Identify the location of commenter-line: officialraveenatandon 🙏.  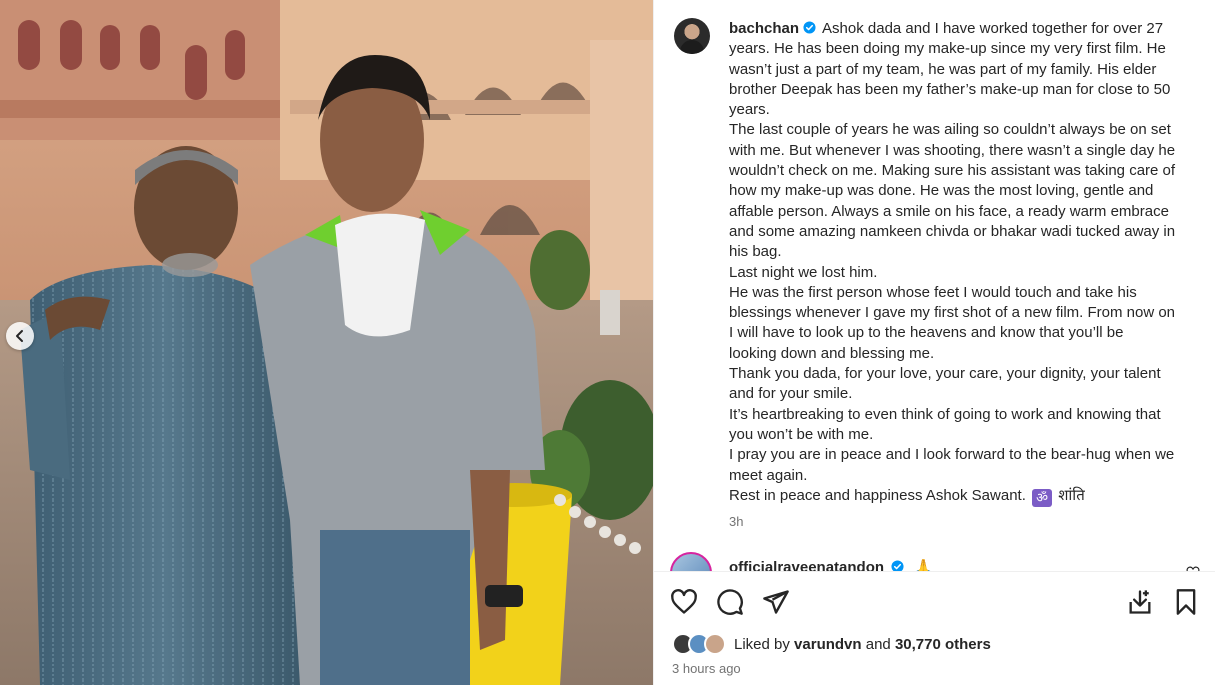
(831, 564).